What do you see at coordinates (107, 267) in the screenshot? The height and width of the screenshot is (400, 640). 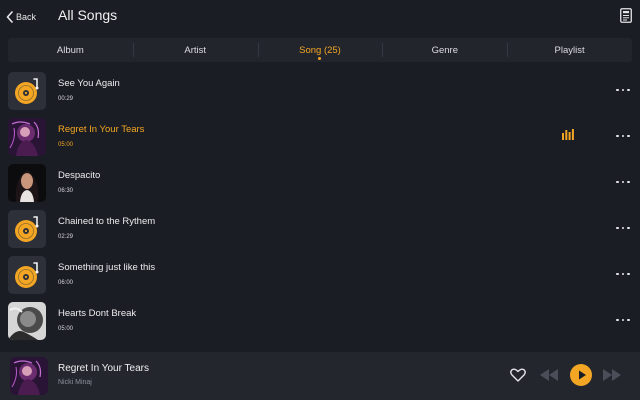 I see `song-title: Something just like this` at bounding box center [107, 267].